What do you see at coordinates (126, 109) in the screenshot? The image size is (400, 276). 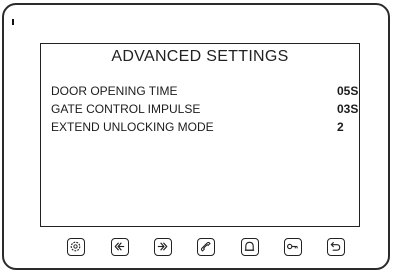 I see `setting-label: GATE CONTROL IMPULSE` at bounding box center [126, 109].